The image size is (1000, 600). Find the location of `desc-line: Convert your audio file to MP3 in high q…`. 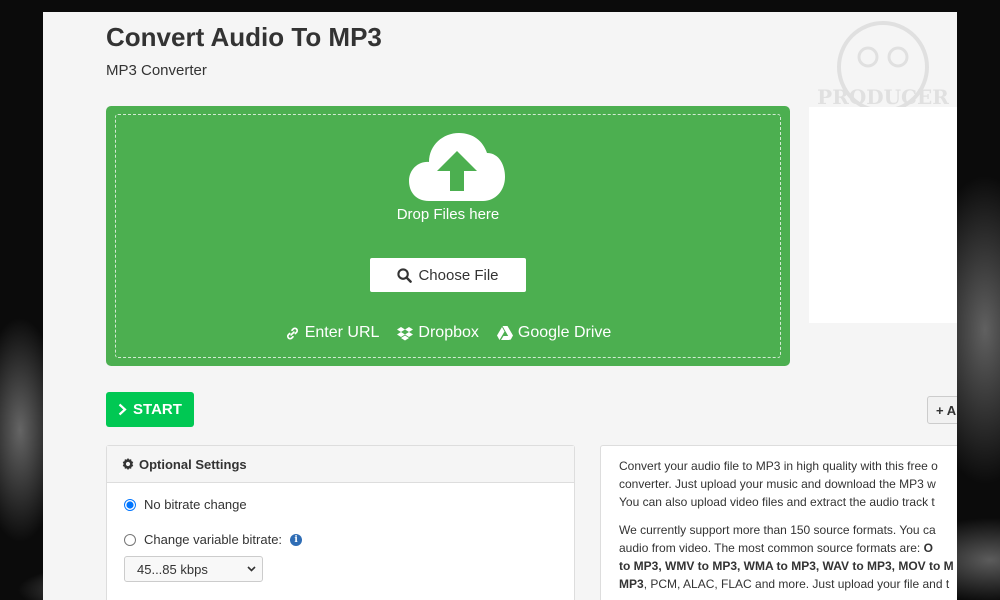

desc-line: Convert your audio file to MP3 in high q… is located at coordinates (778, 466).